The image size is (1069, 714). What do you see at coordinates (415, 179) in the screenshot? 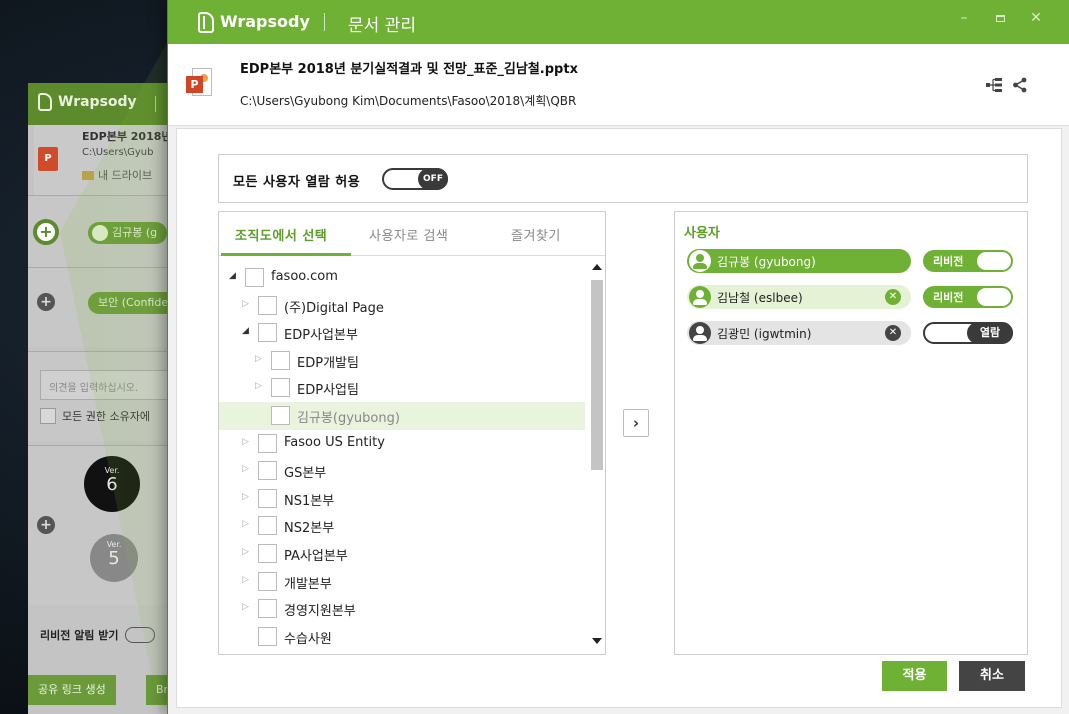
I see `allow-all-toggle: OFF` at bounding box center [415, 179].